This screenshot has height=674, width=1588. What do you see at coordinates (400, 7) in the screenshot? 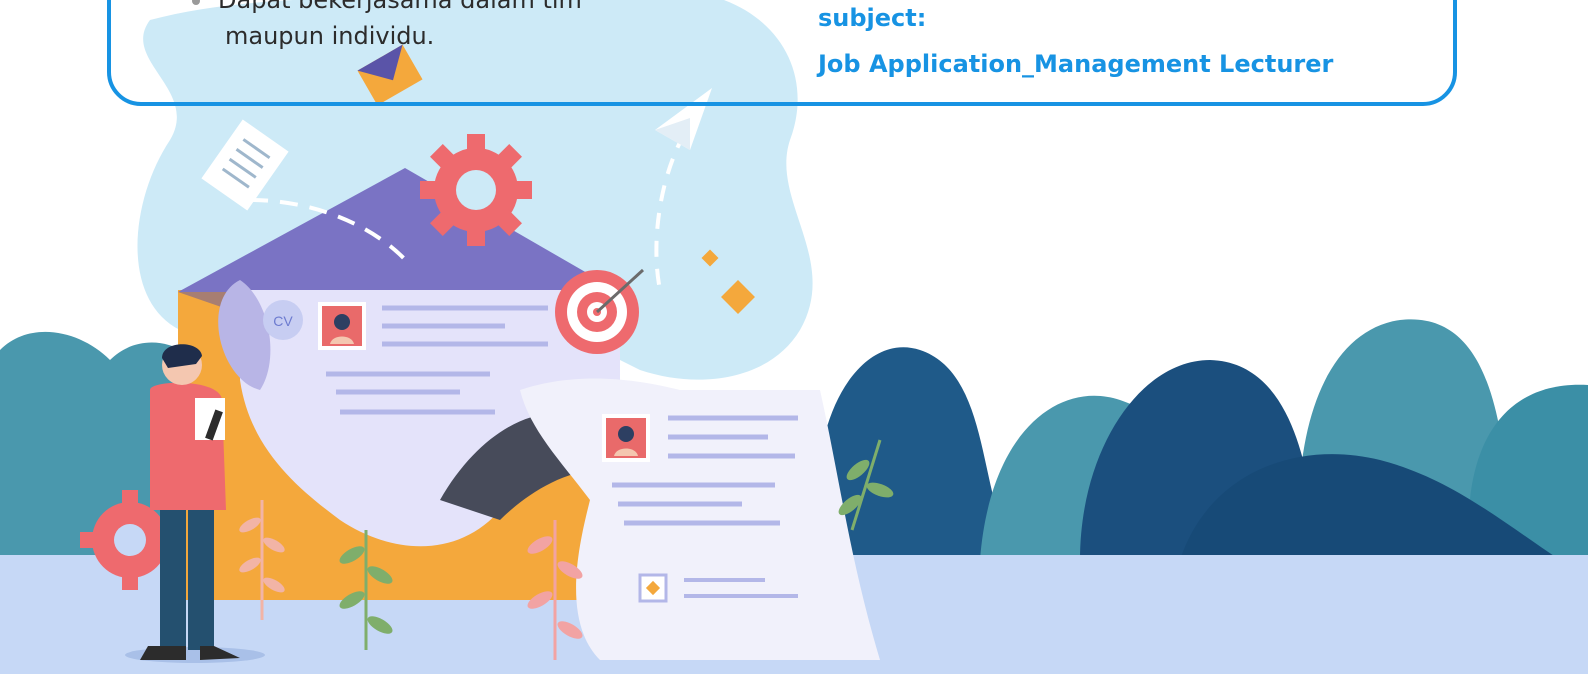
I see `requirement-text: Dapat bekerjasama dalam tim` at bounding box center [400, 7].